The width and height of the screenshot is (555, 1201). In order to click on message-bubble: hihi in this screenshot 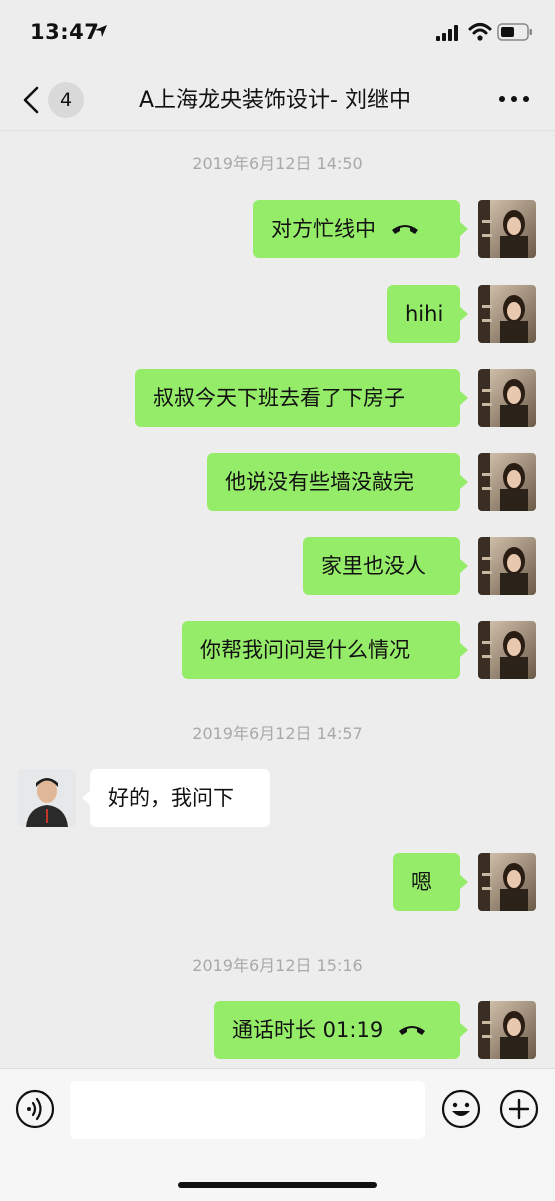, I will do `click(427, 314)`.